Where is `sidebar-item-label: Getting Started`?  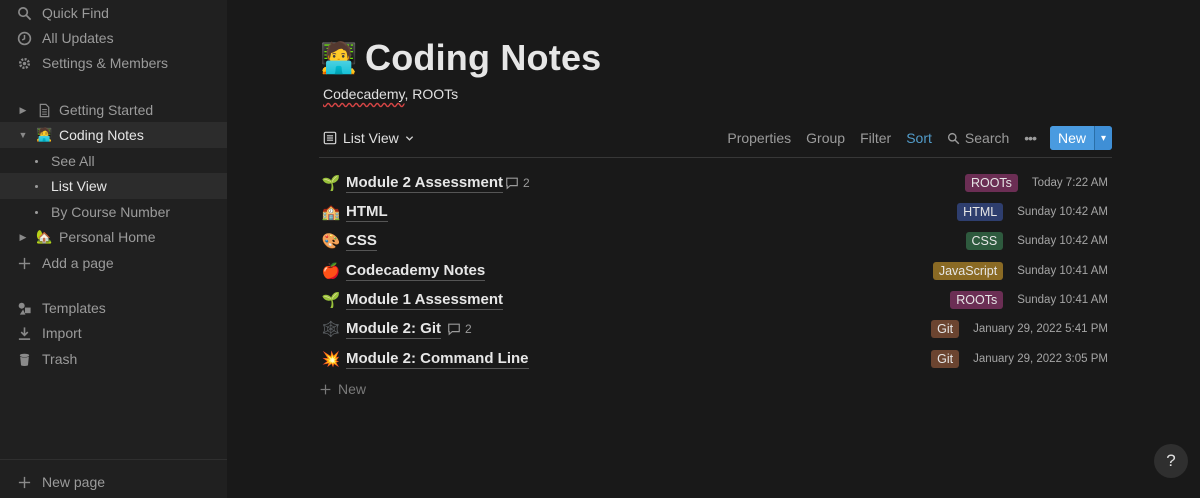 sidebar-item-label: Getting Started is located at coordinates (106, 110).